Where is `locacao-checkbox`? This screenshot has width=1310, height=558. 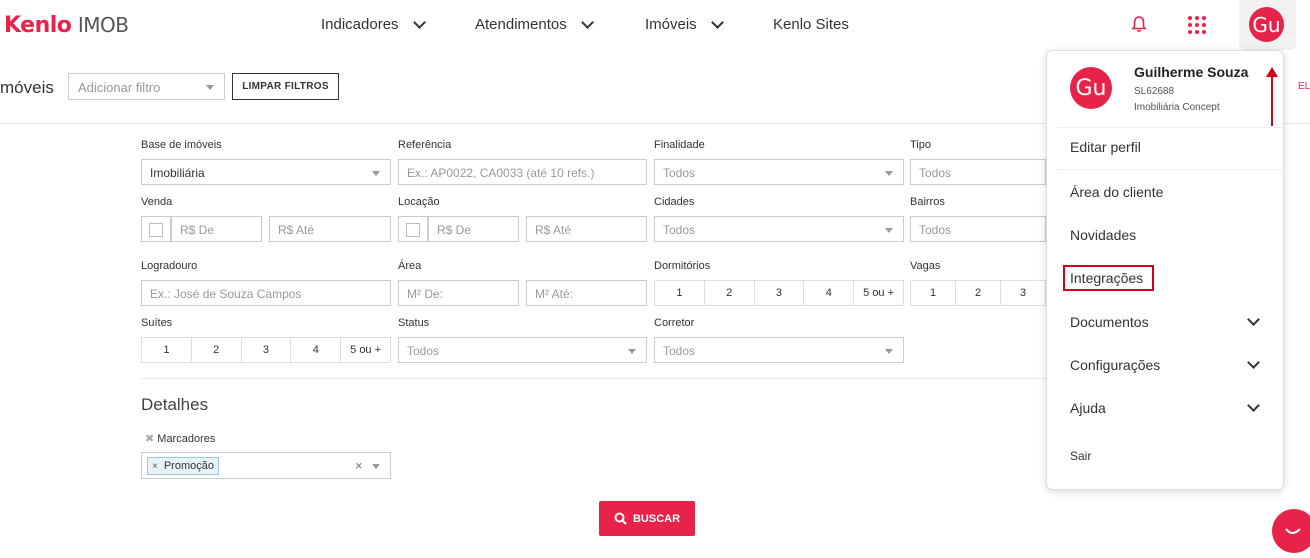
locacao-checkbox is located at coordinates (413, 229).